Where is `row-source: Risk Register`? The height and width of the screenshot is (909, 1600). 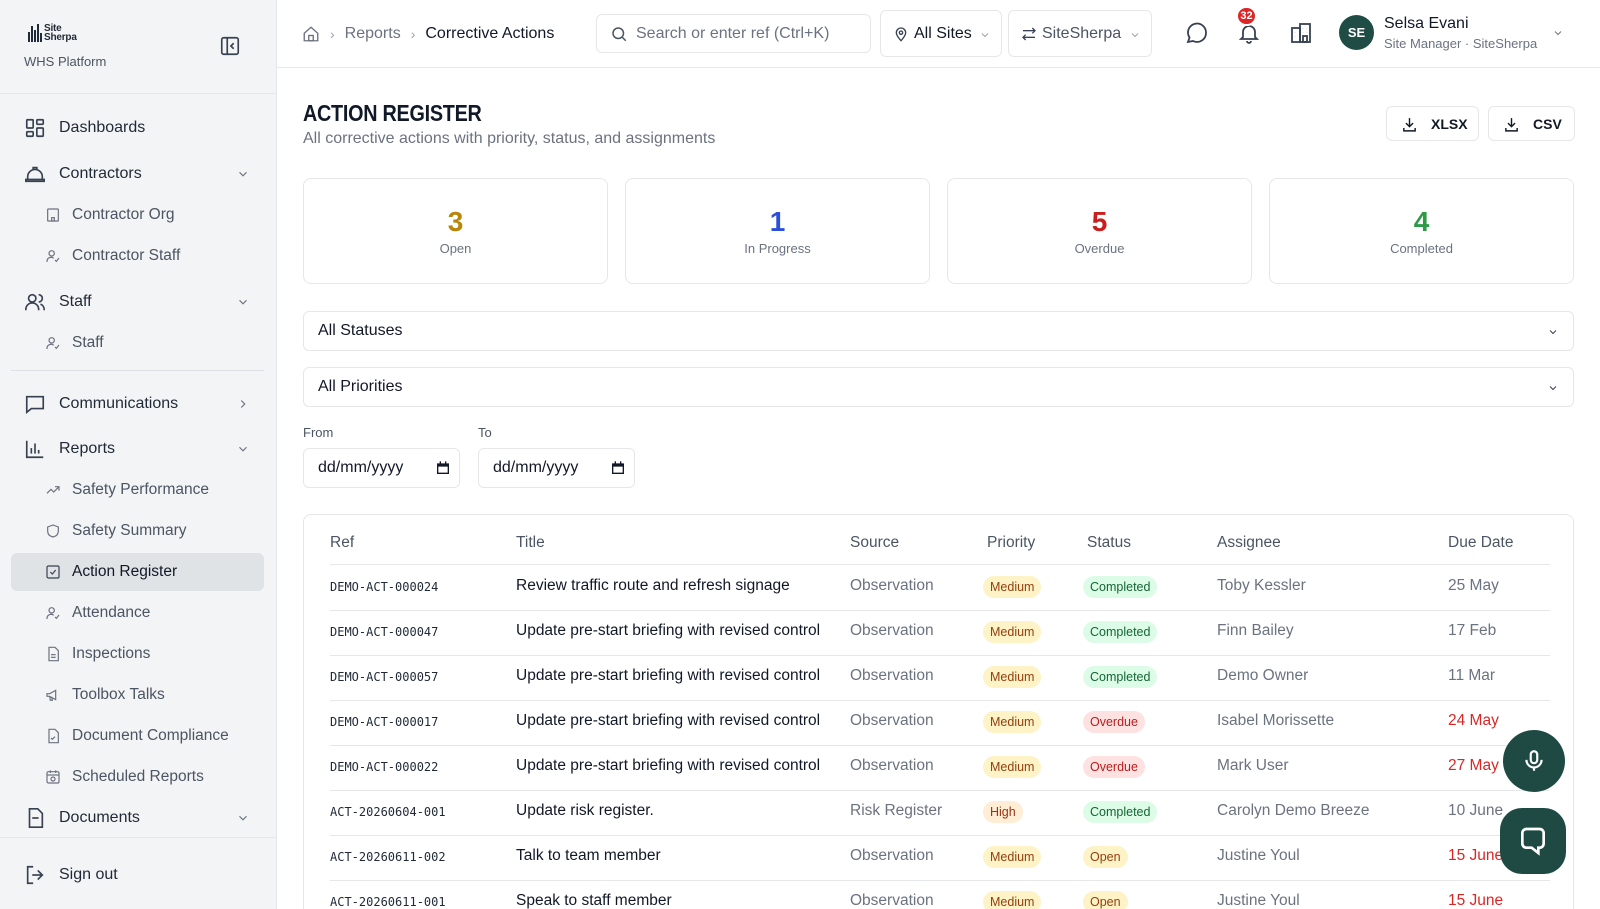 row-source: Risk Register is located at coordinates (896, 810).